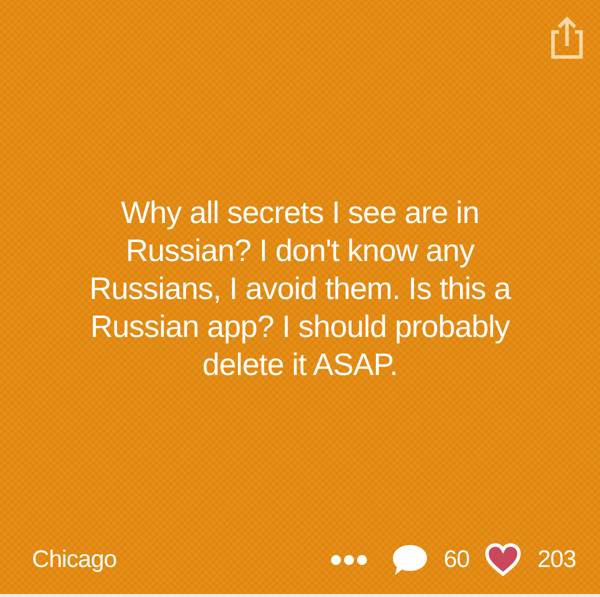  I want to click on location-label: Chicago, so click(74, 560).